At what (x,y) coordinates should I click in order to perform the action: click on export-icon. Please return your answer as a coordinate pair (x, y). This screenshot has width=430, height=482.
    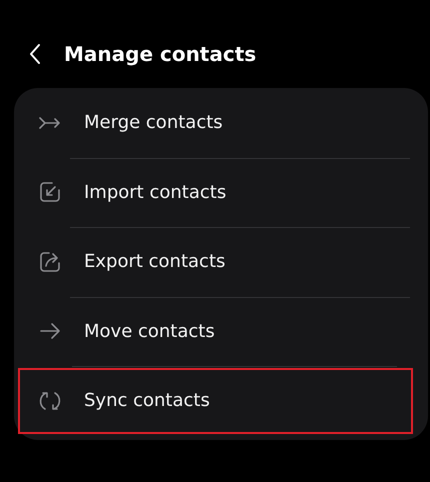
    Looking at the image, I should click on (50, 262).